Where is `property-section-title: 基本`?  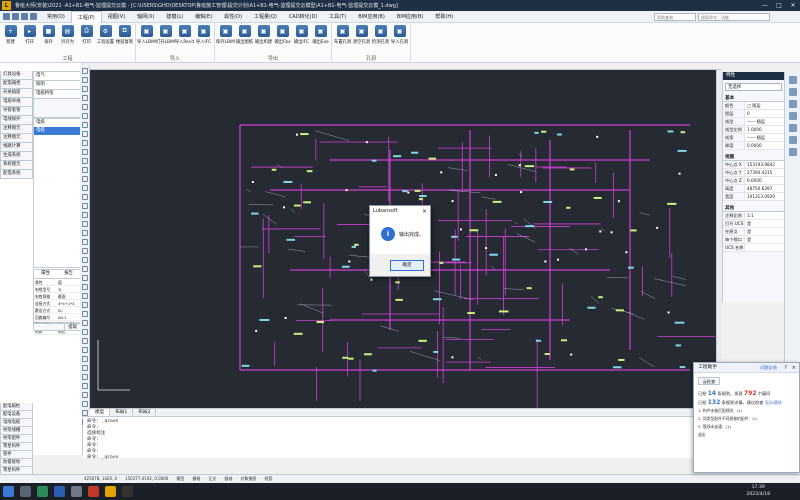
property-section-title: 基本 is located at coordinates (753, 98).